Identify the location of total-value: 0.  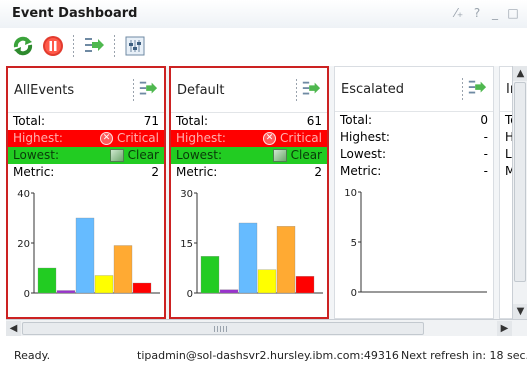
(484, 120).